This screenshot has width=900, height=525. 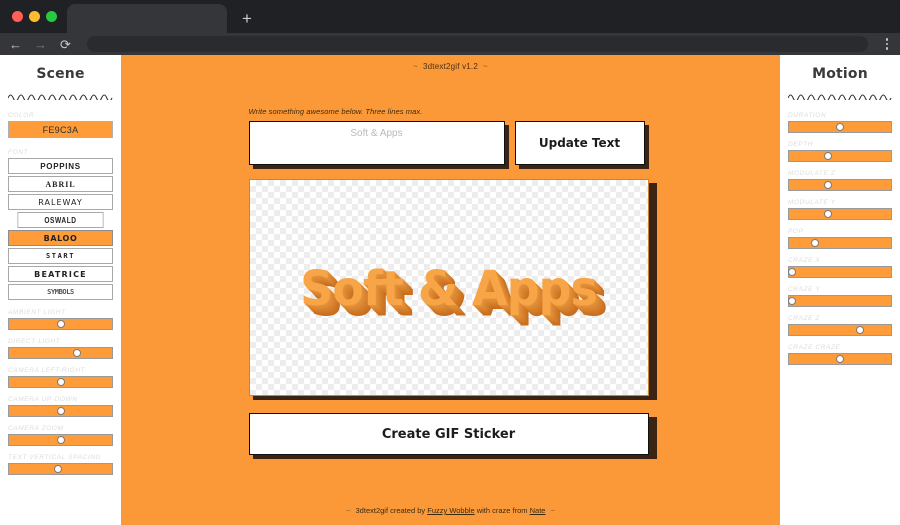 I want to click on preview-3d-text: Soft & Apps, so click(x=449, y=287).